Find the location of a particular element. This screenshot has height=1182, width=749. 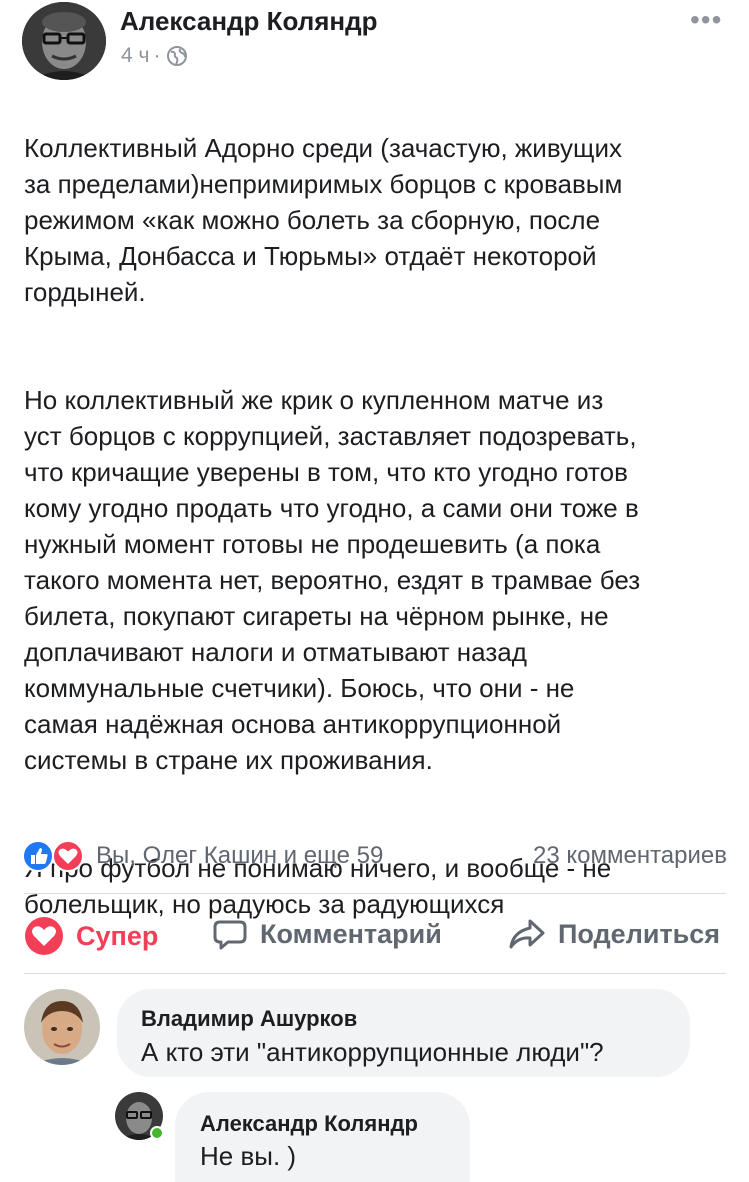

more-options-icon: ••• is located at coordinates (706, 20).